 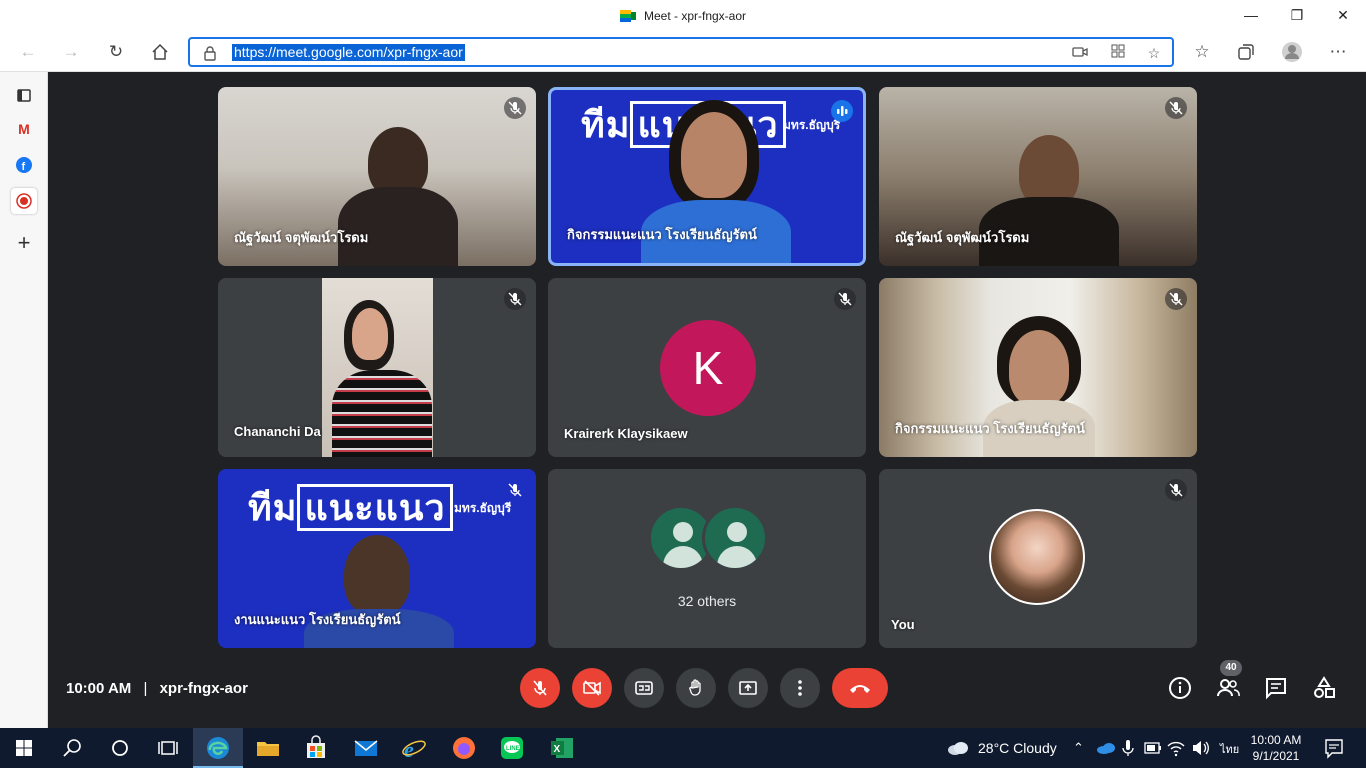 What do you see at coordinates (1229, 749) in the screenshot?
I see `input-language: ไทย` at bounding box center [1229, 749].